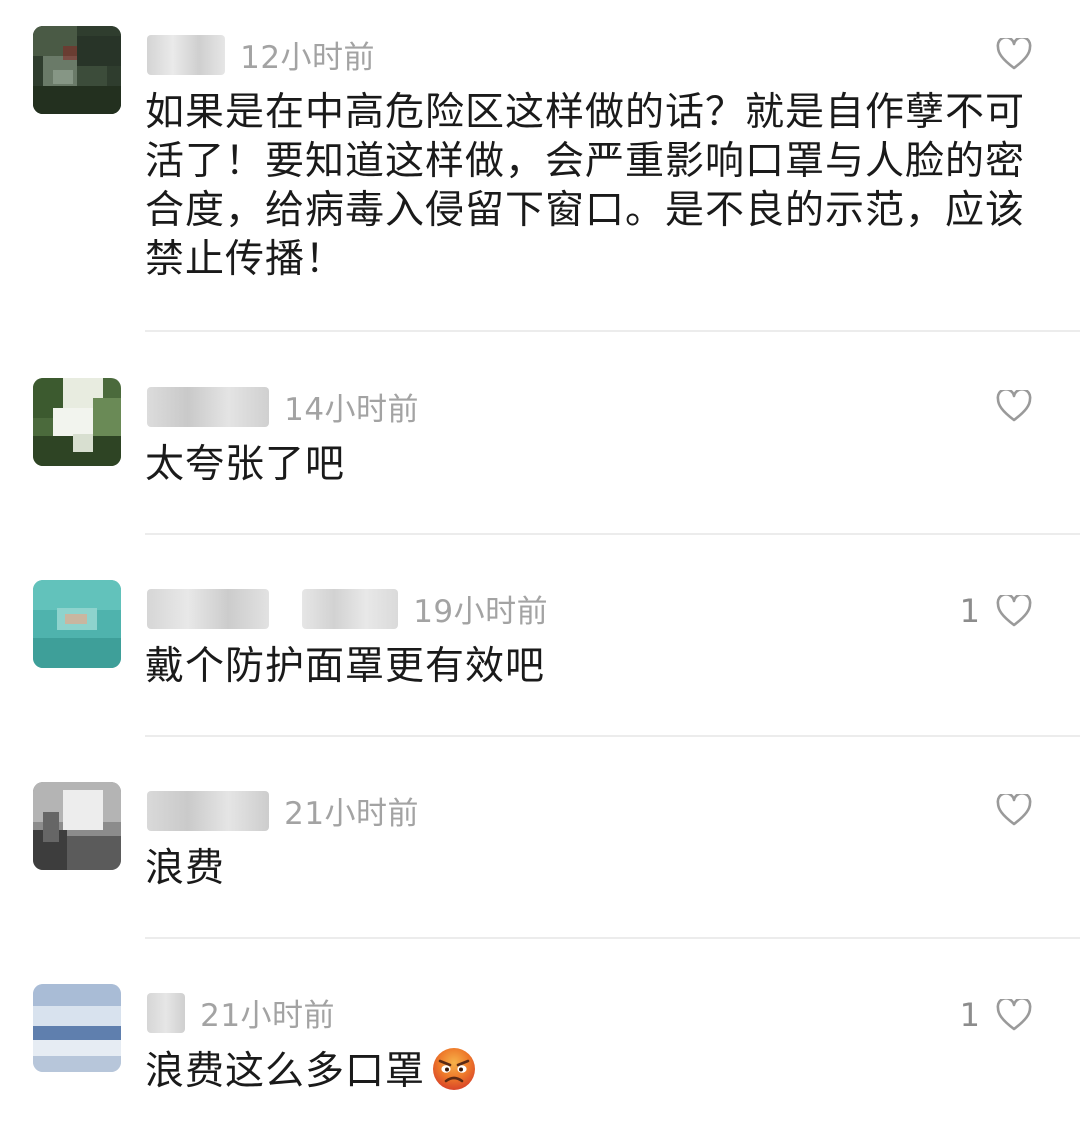 The image size is (1080, 1137). I want to click on comment-text-row: 浪费这么多口罩, so click(595, 1075).